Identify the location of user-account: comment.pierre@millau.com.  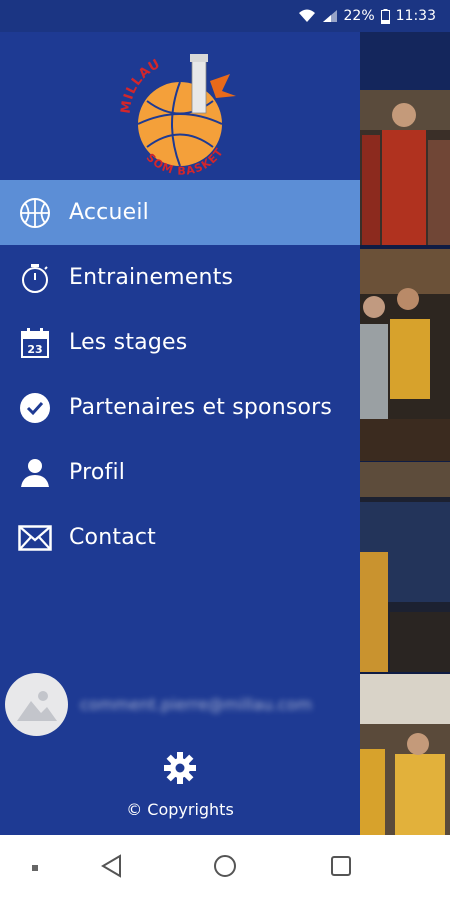
(180, 704).